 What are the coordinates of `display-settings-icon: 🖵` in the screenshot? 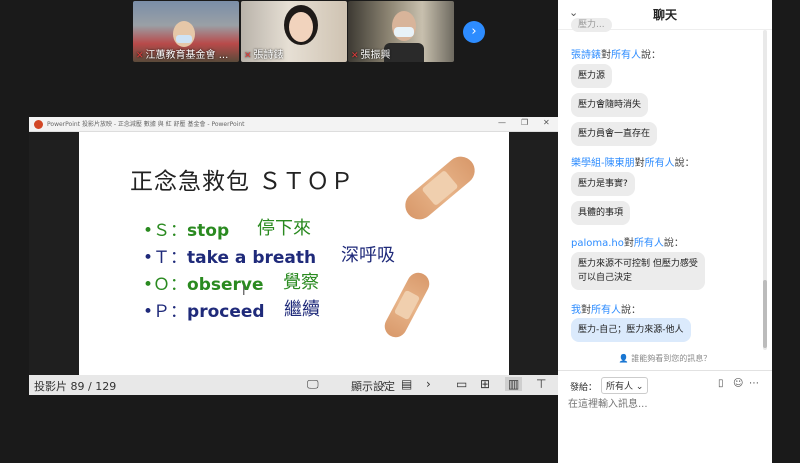 It's located at (313, 384).